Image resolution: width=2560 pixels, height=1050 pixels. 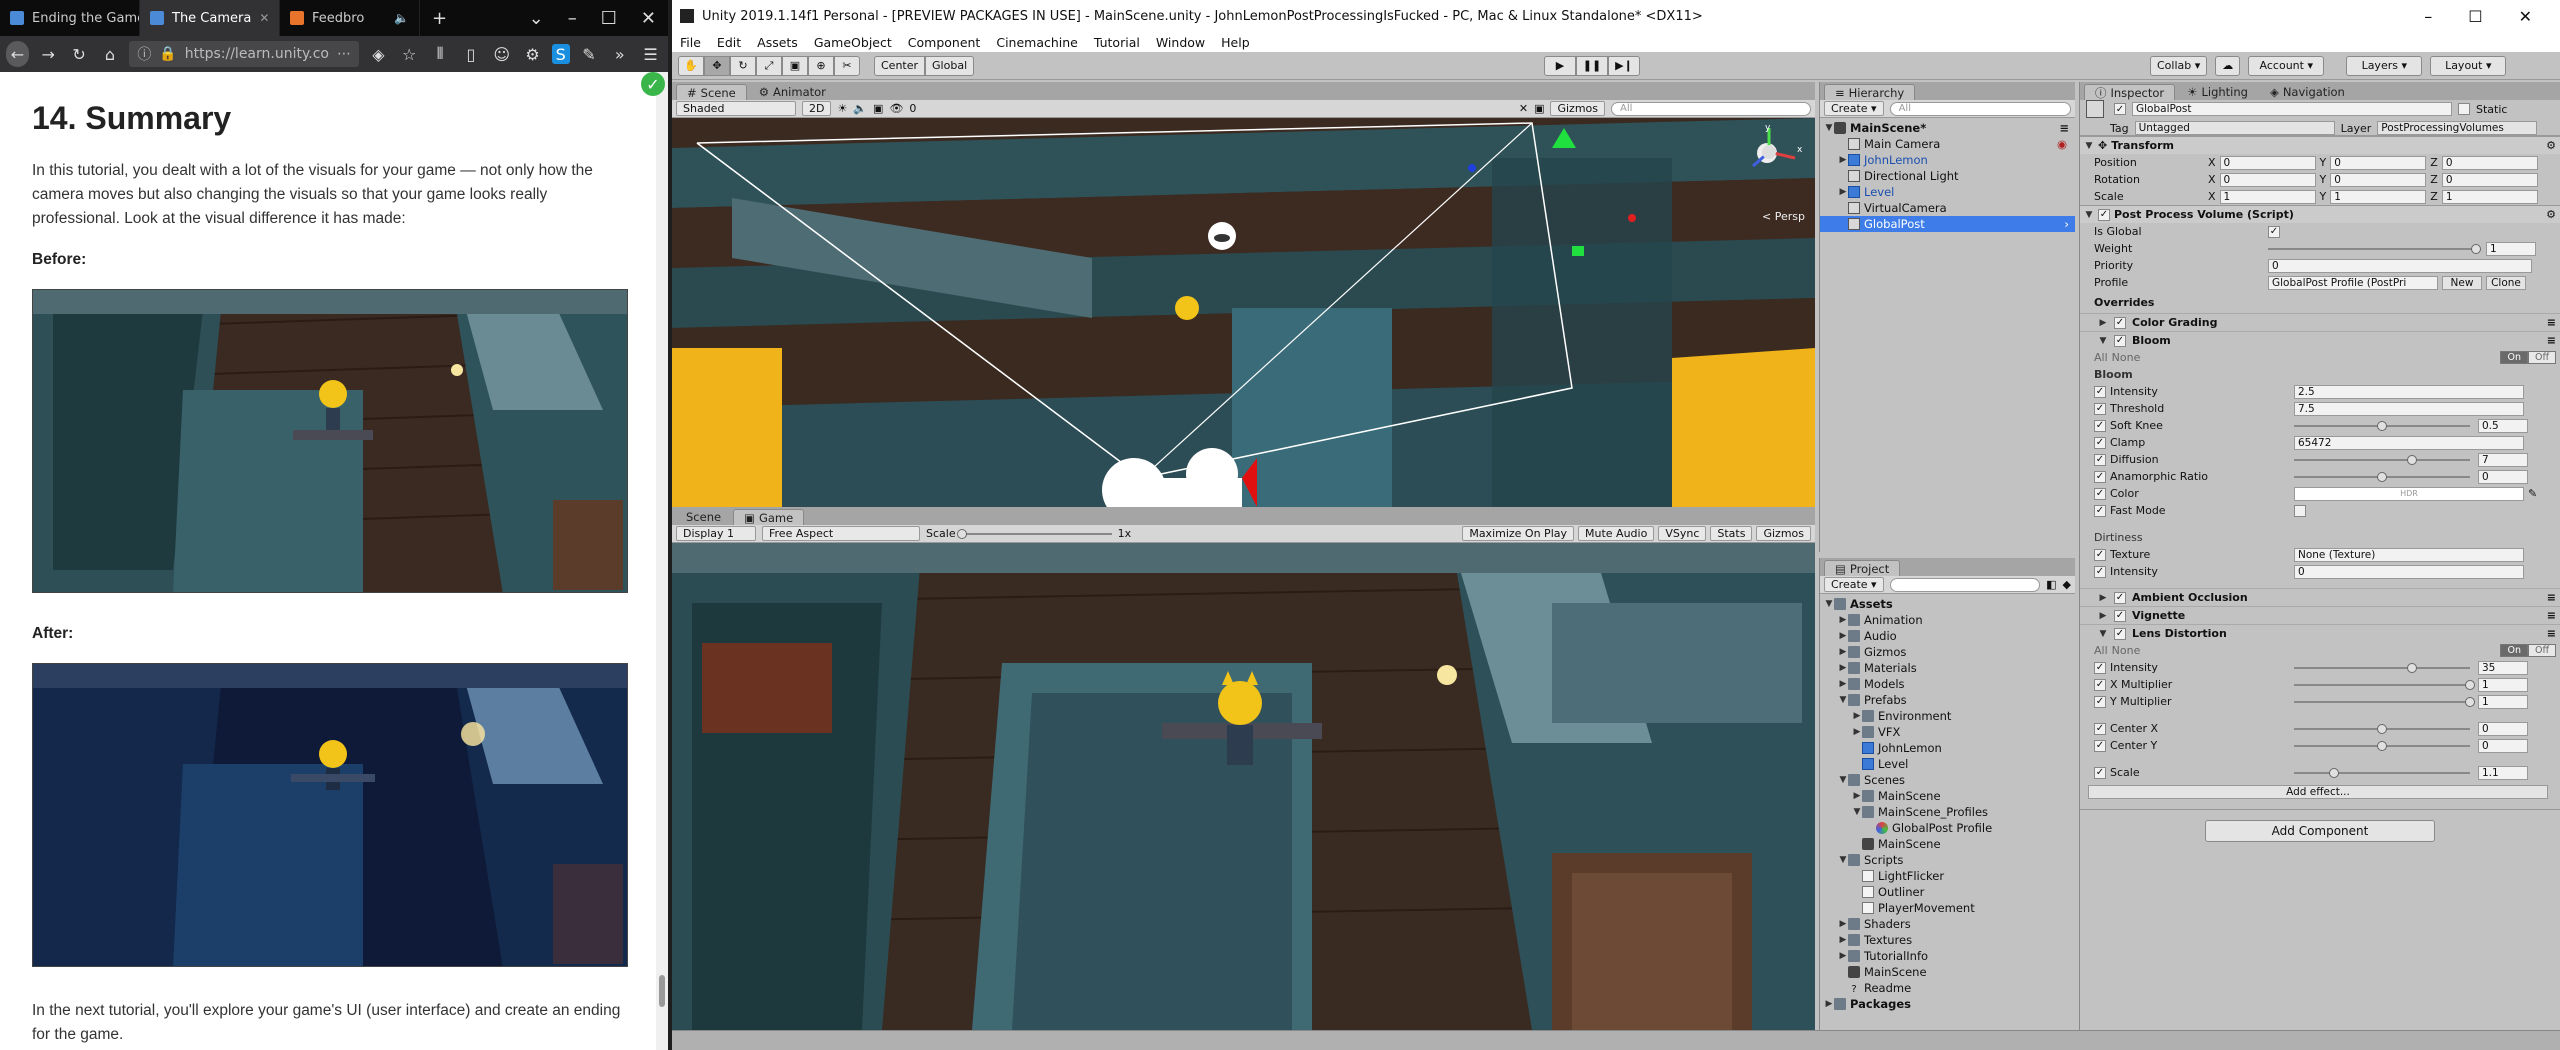 What do you see at coordinates (2409, 442) in the screenshot?
I see `bloom-value-field: 65472` at bounding box center [2409, 442].